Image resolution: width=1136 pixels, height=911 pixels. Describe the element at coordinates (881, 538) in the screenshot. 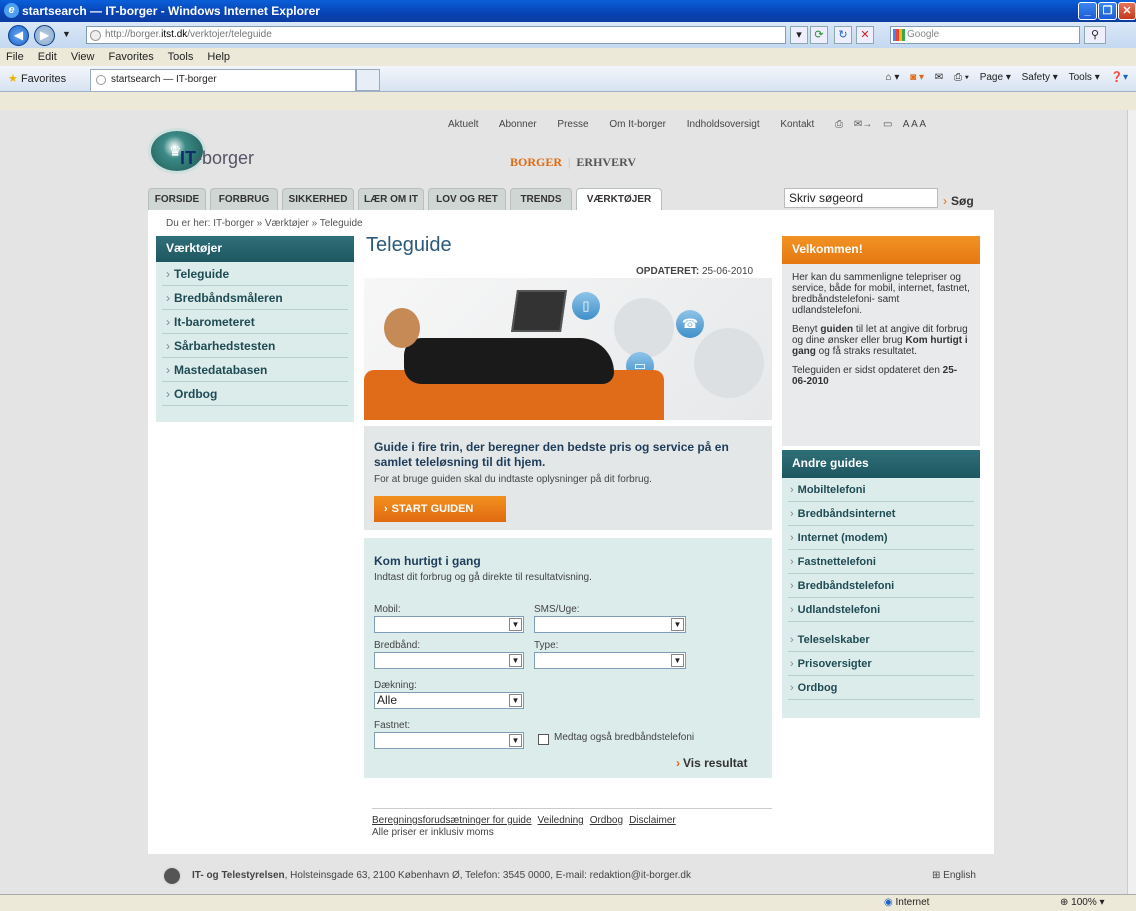

I see `guide-link-internet-modem: › Internet (modem)` at that location.